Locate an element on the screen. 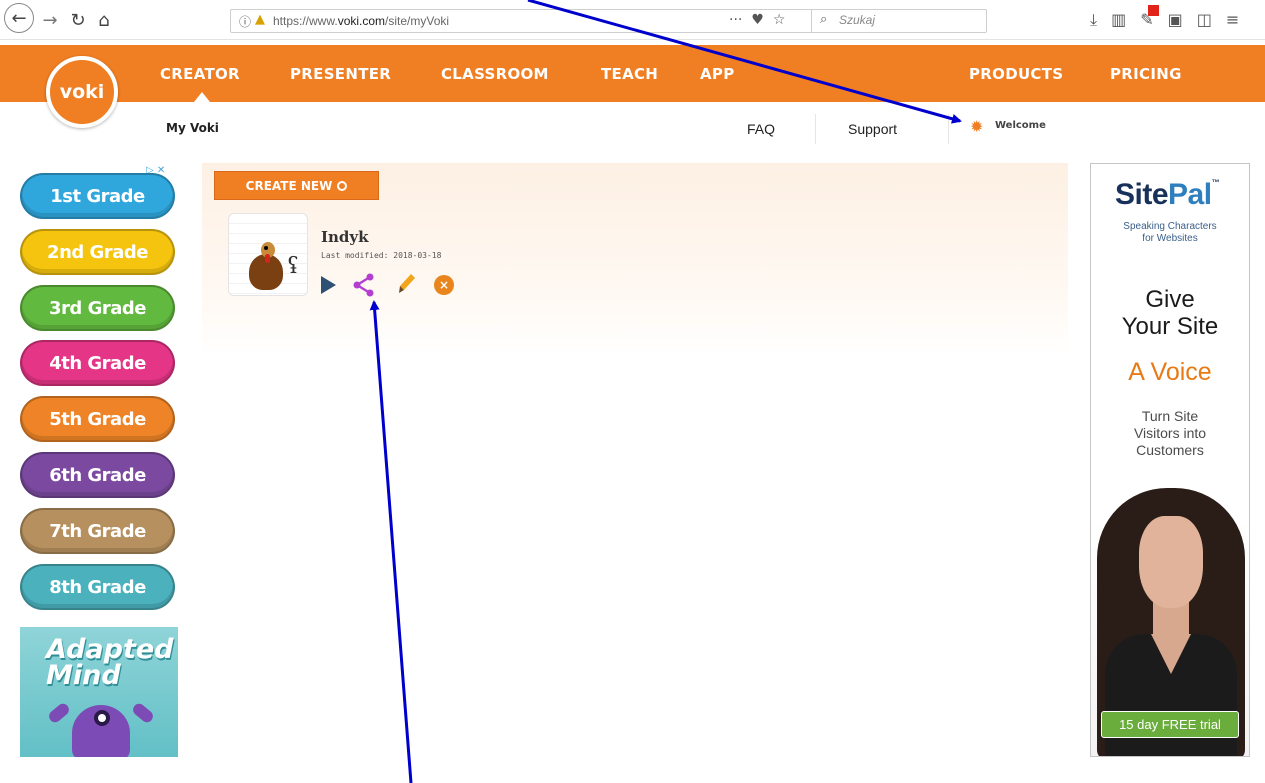  gear-icon: ✹ is located at coordinates (978, 127).